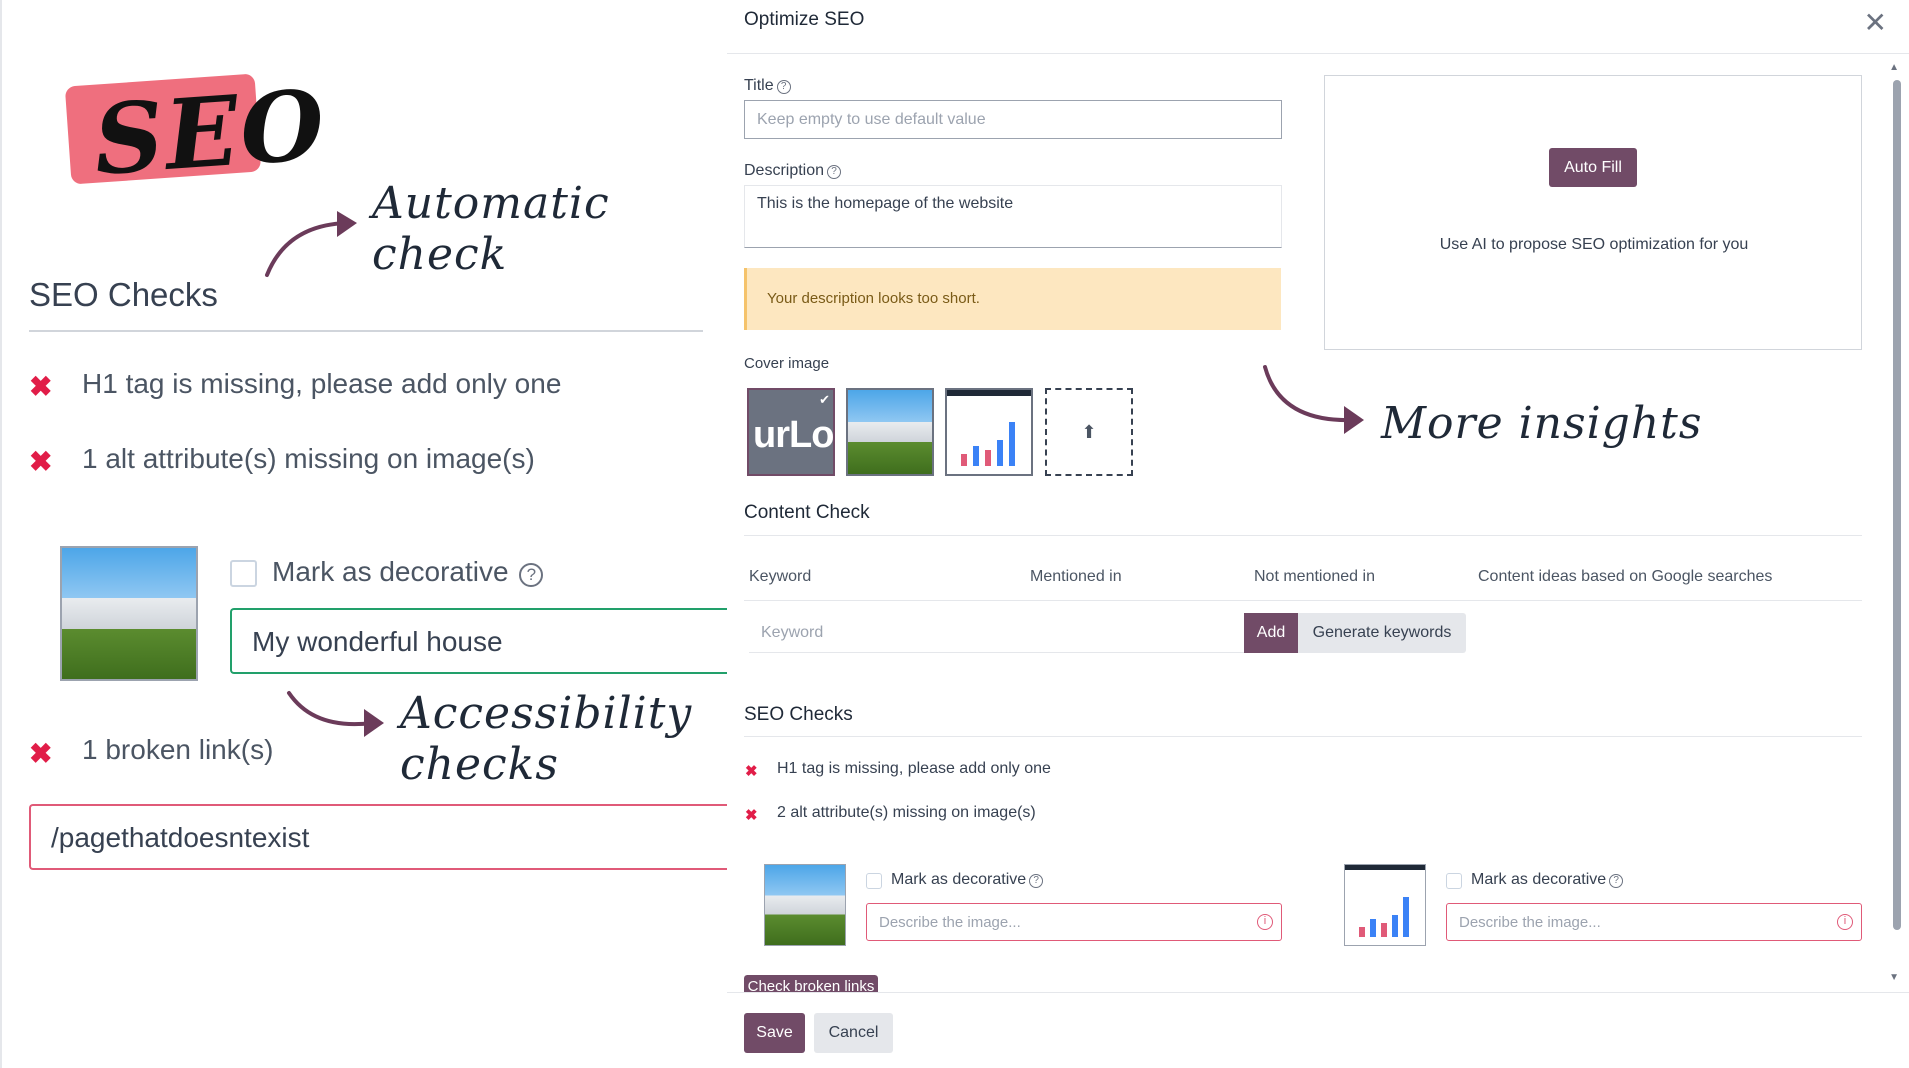  I want to click on scroll-down-icon: ▼, so click(1894, 977).